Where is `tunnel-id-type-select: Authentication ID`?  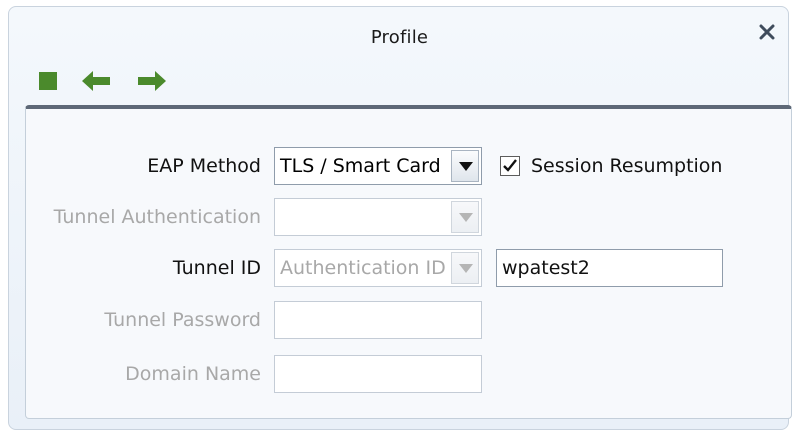 tunnel-id-type-select: Authentication ID is located at coordinates (378, 268).